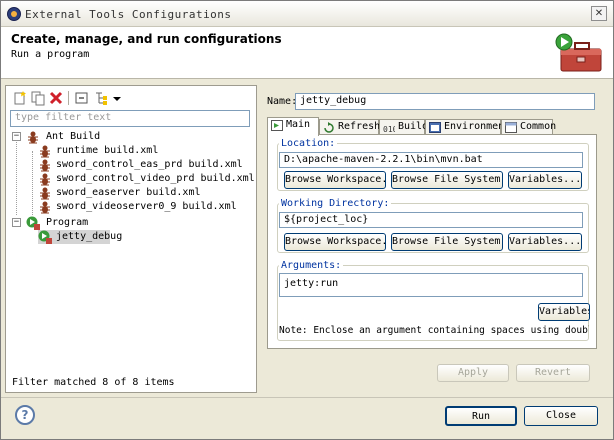 The height and width of the screenshot is (440, 614). I want to click on tree-item: runtime build.xml, so click(145, 151).